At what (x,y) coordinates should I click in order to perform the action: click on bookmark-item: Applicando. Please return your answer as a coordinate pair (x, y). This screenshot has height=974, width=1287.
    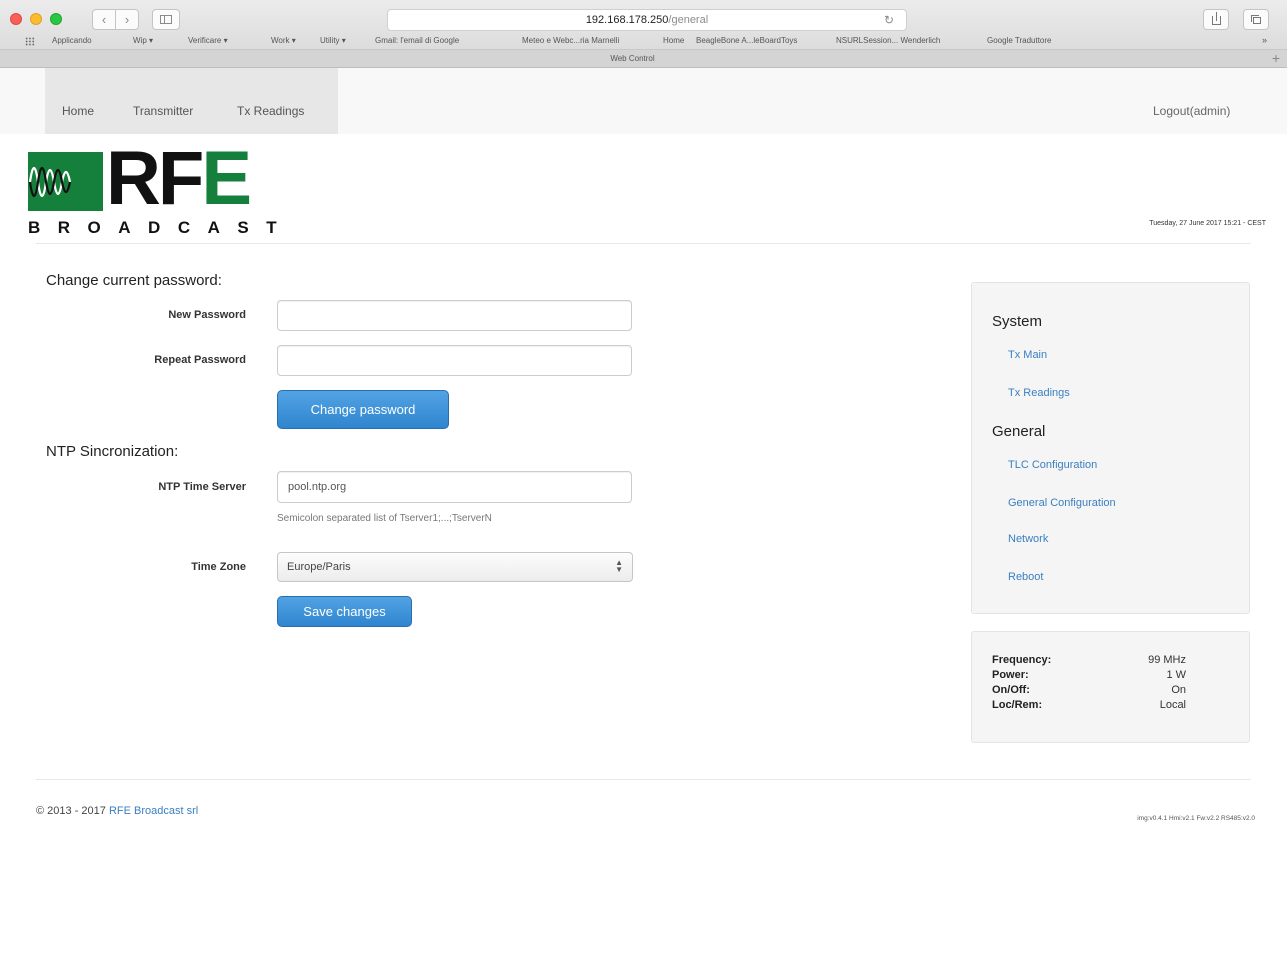
    Looking at the image, I should click on (72, 40).